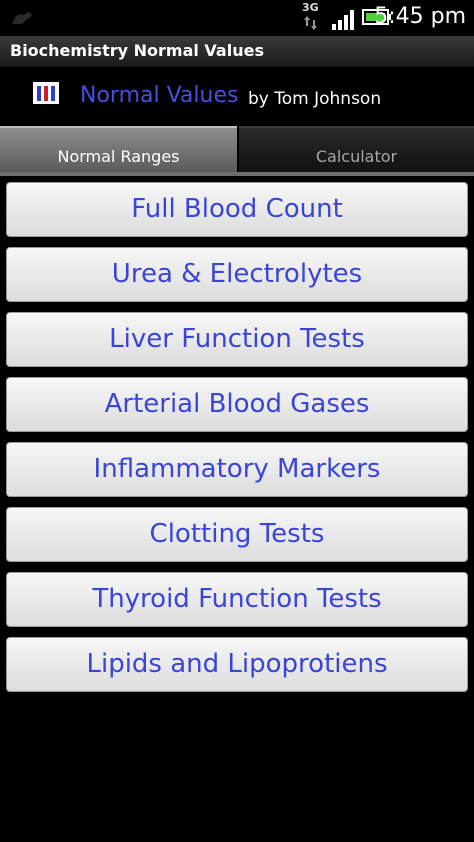  Describe the element at coordinates (315, 99) in the screenshot. I see `header-author: by Tom Johnson` at that location.